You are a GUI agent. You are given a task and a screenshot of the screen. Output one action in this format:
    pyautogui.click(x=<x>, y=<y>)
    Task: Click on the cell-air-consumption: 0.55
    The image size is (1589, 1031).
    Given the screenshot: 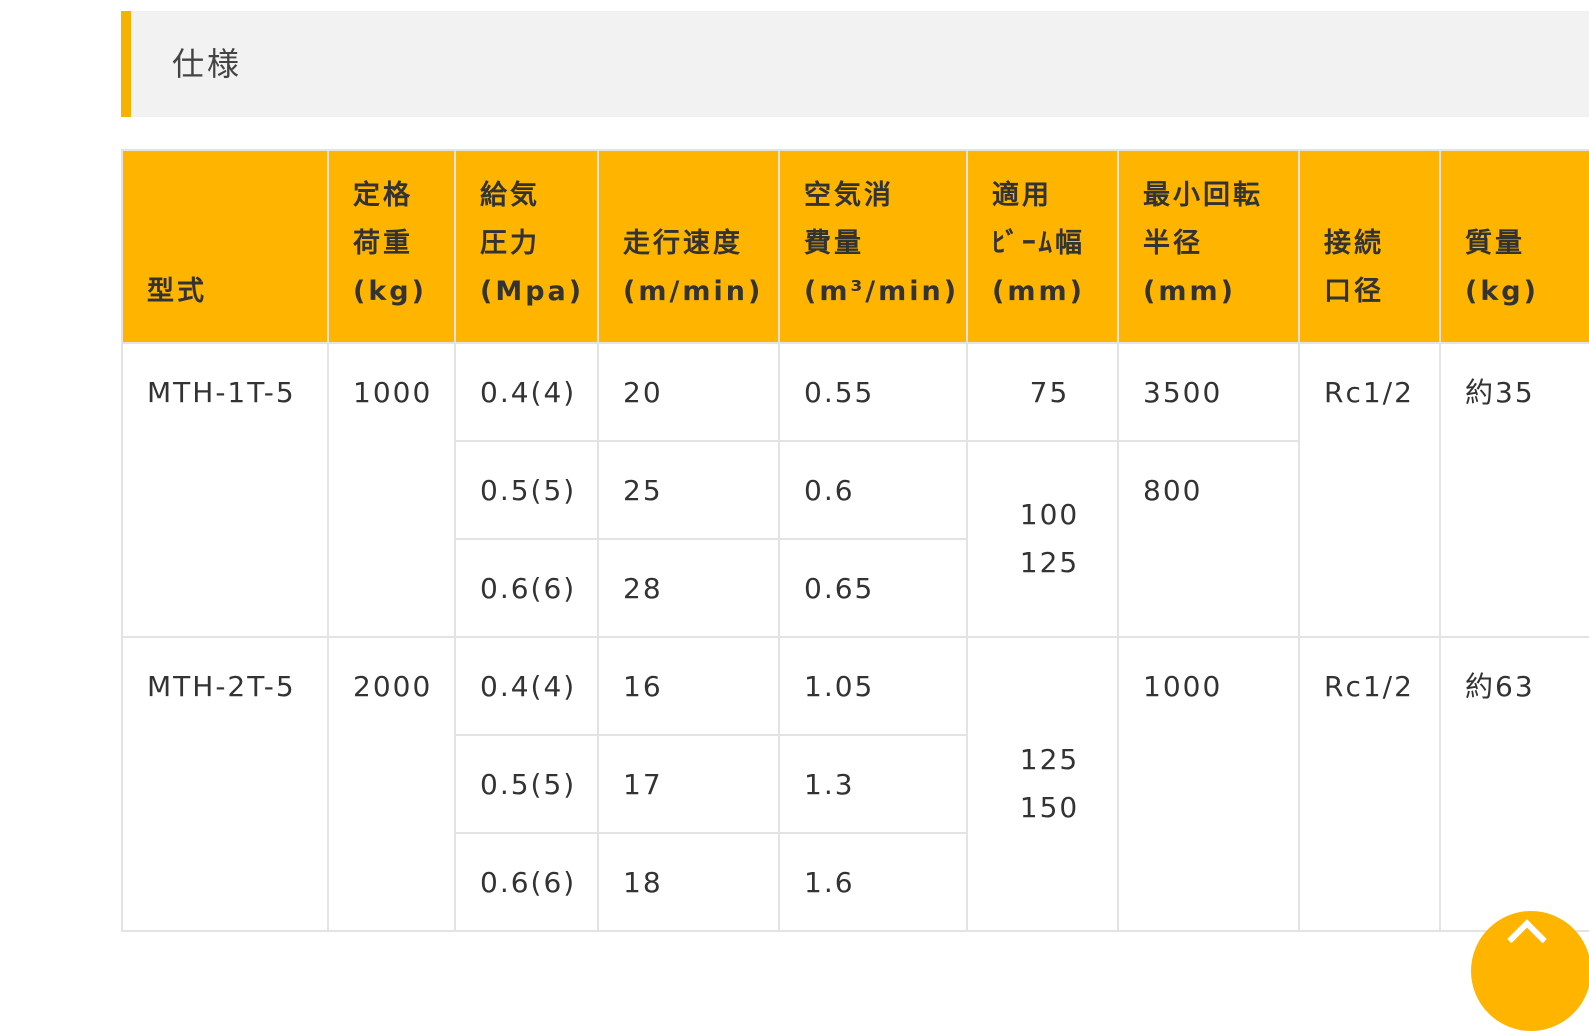 What is the action you would take?
    pyautogui.click(x=873, y=392)
    